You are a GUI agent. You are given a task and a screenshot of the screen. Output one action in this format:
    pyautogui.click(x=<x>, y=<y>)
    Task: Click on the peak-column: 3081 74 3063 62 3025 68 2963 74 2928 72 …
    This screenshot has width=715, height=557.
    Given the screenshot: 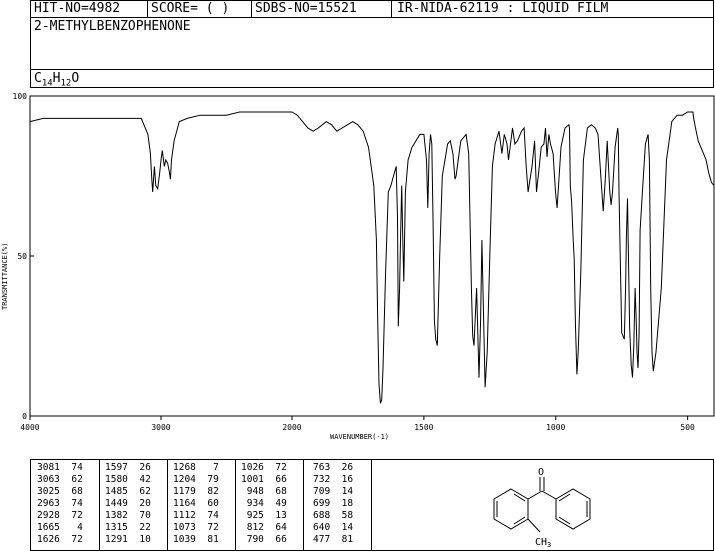 What is the action you would take?
    pyautogui.click(x=60, y=505)
    